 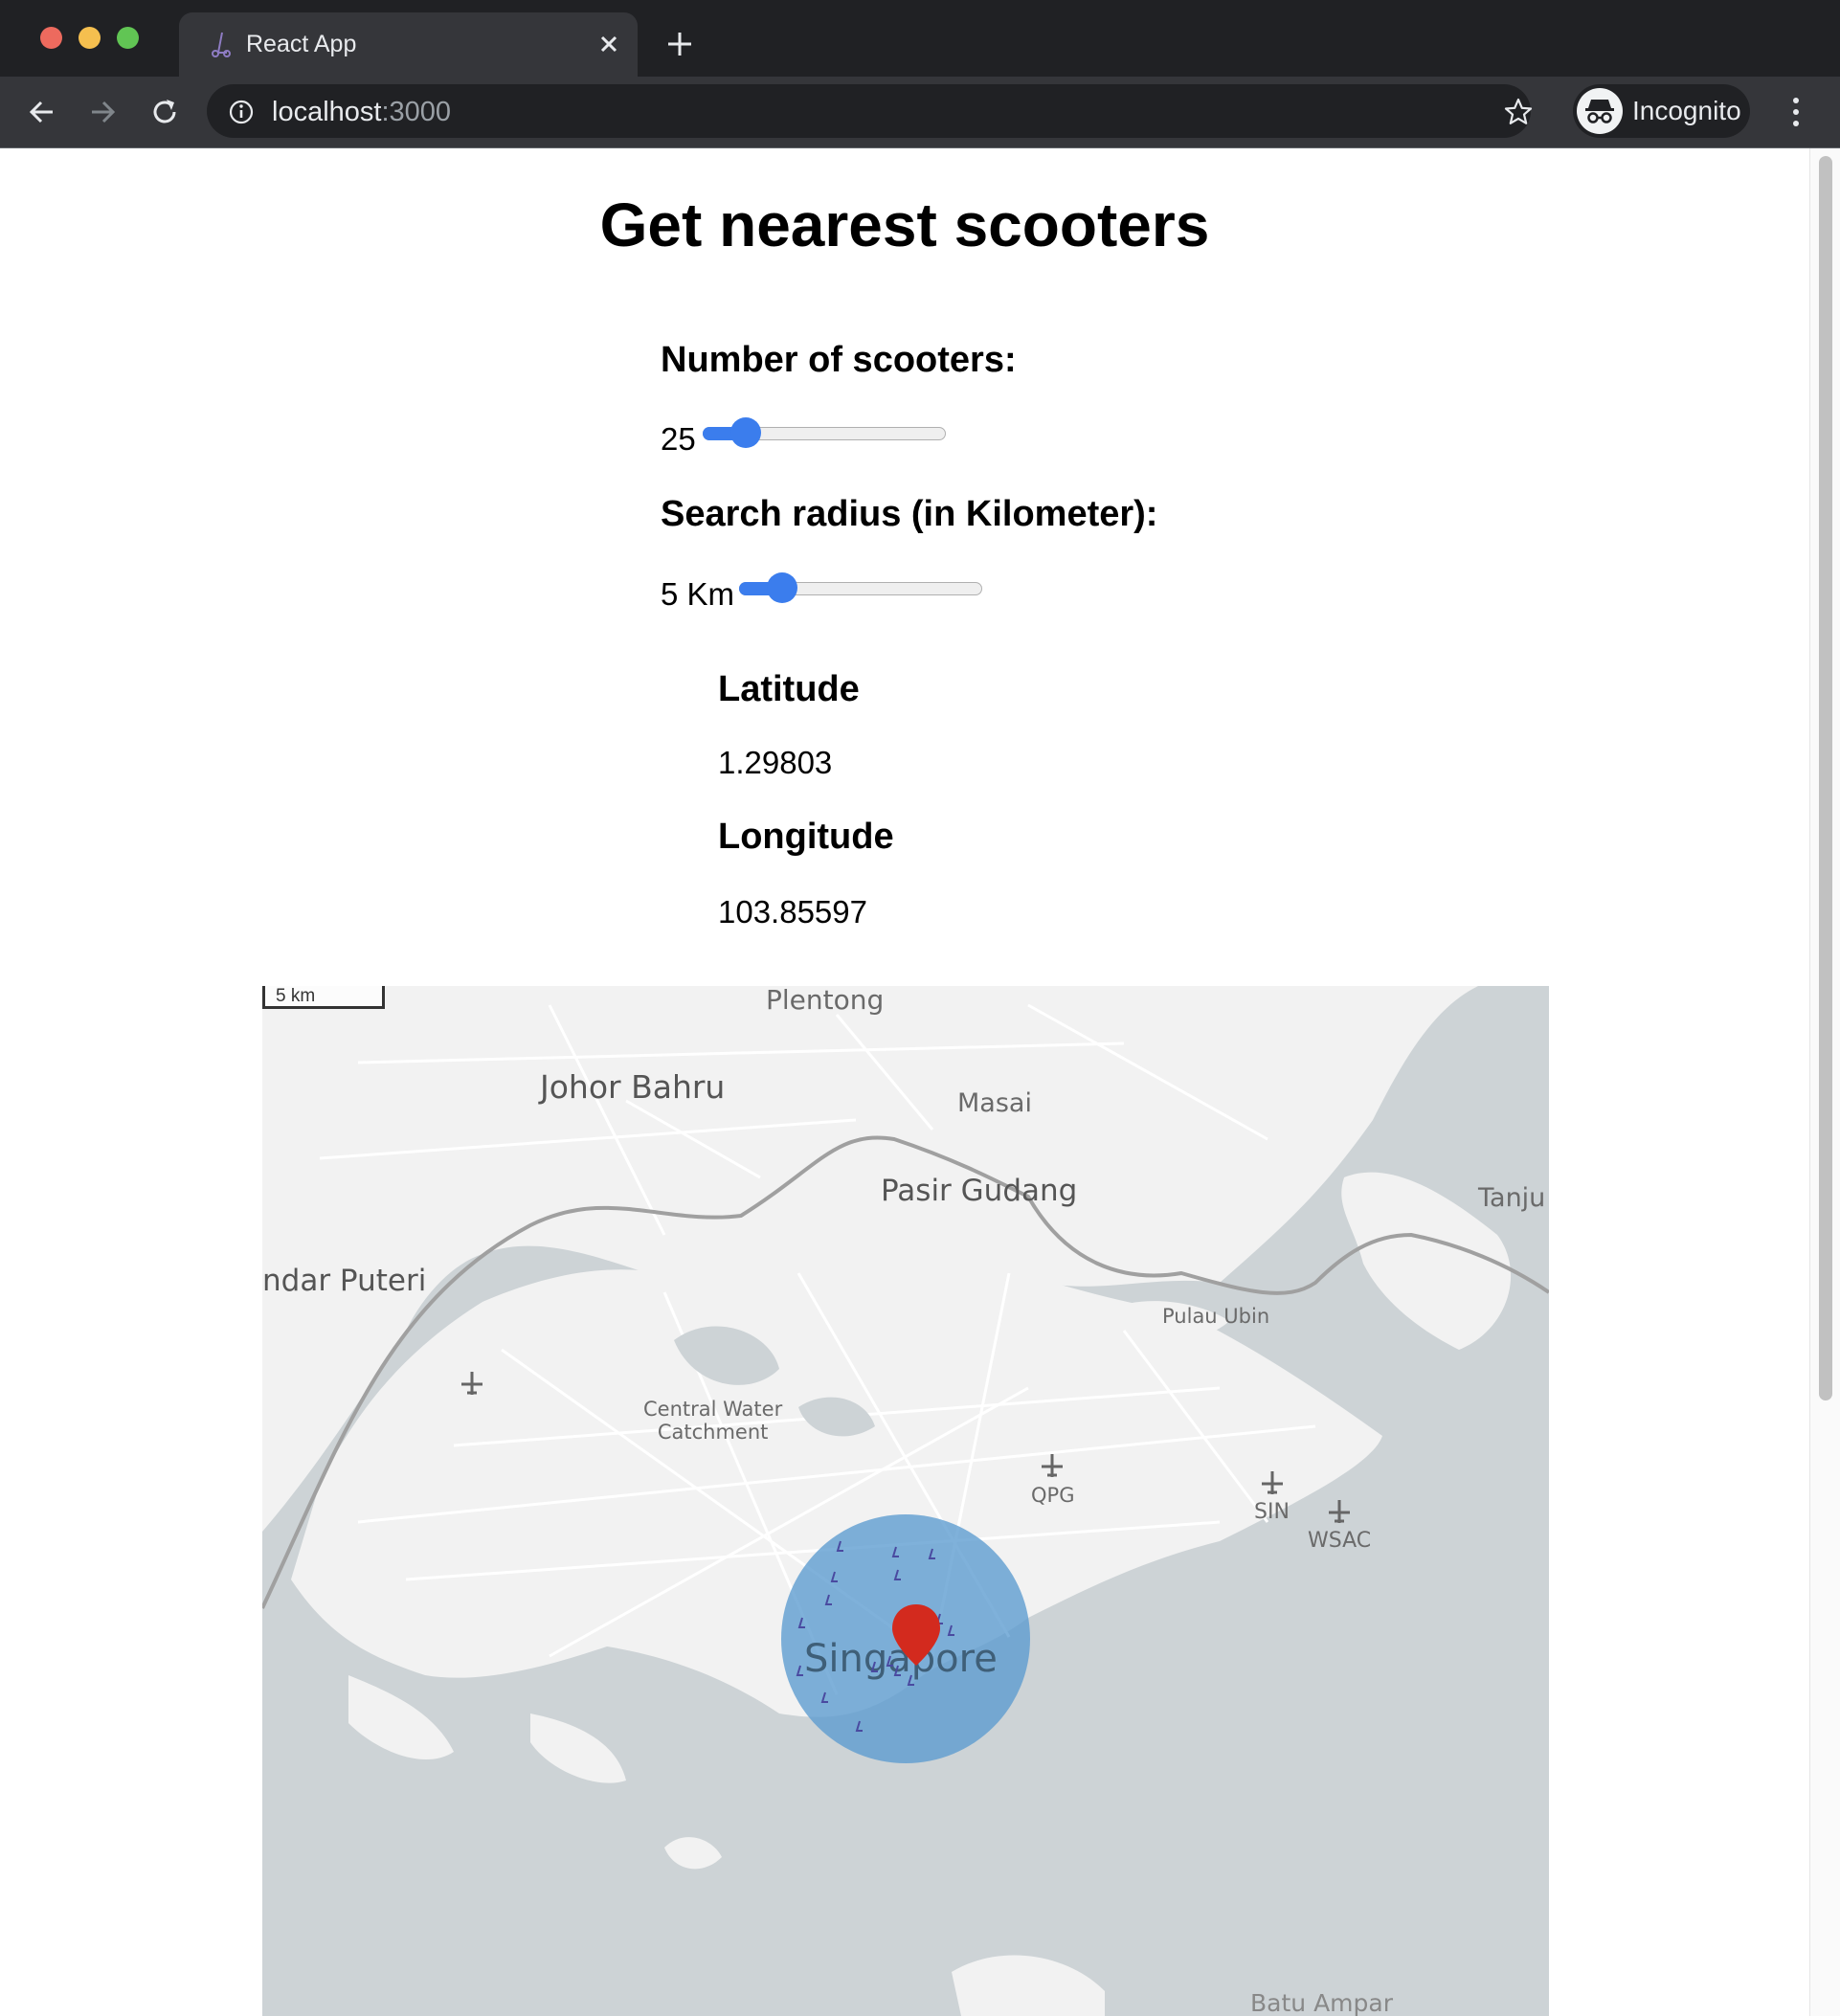 What do you see at coordinates (1340, 1541) in the screenshot?
I see `airport-label-wsac: WSAC` at bounding box center [1340, 1541].